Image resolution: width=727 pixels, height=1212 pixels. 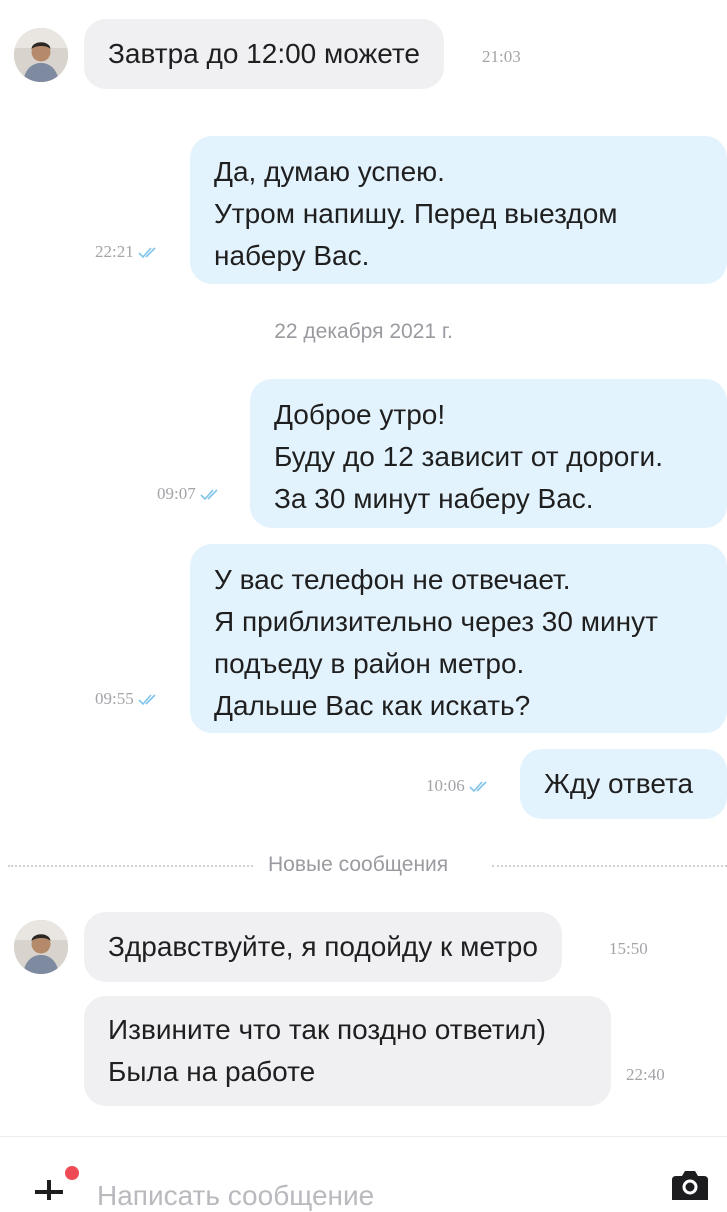 I want to click on time-label: 10:06, so click(x=445, y=785).